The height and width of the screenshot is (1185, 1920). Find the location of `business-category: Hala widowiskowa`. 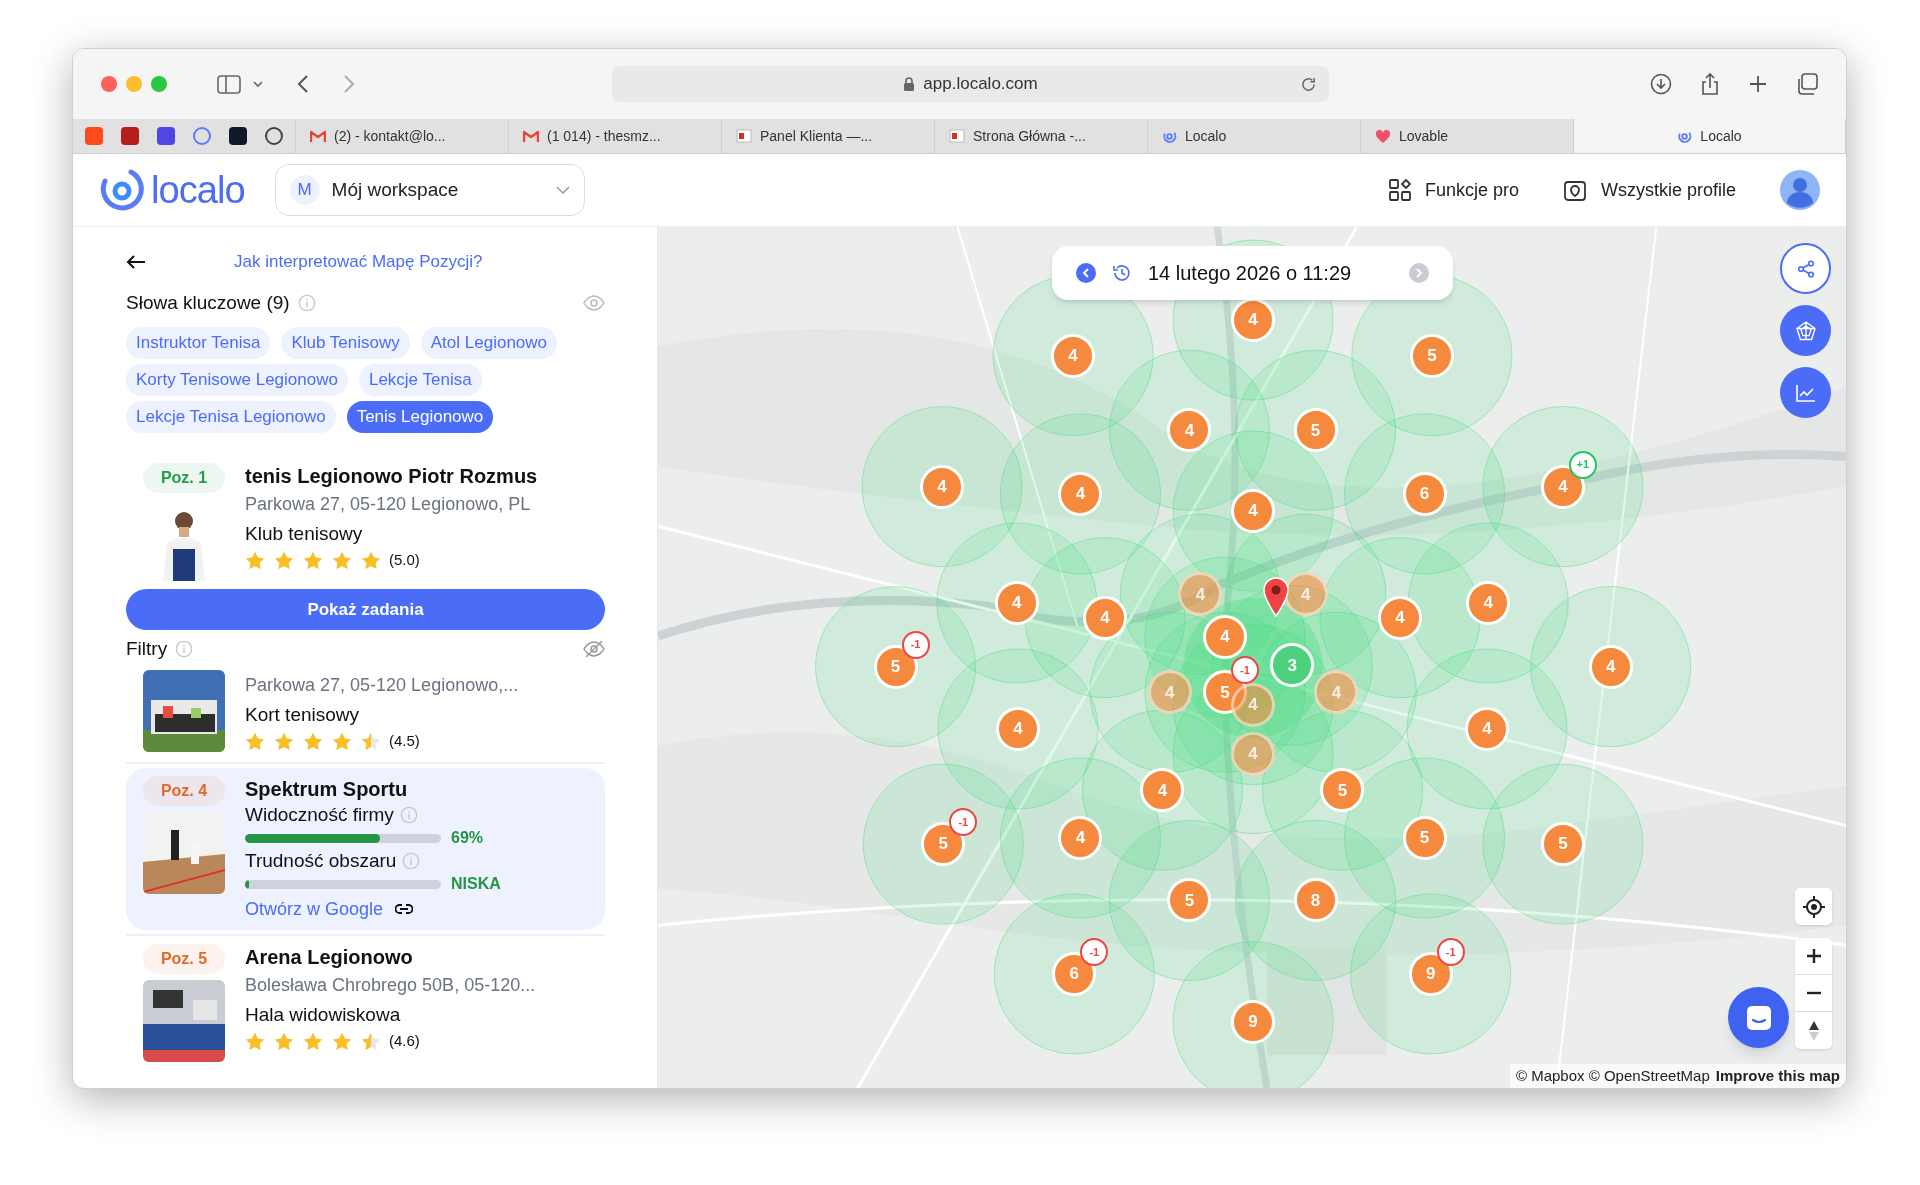

business-category: Hala widowiskowa is located at coordinates (323, 1015).